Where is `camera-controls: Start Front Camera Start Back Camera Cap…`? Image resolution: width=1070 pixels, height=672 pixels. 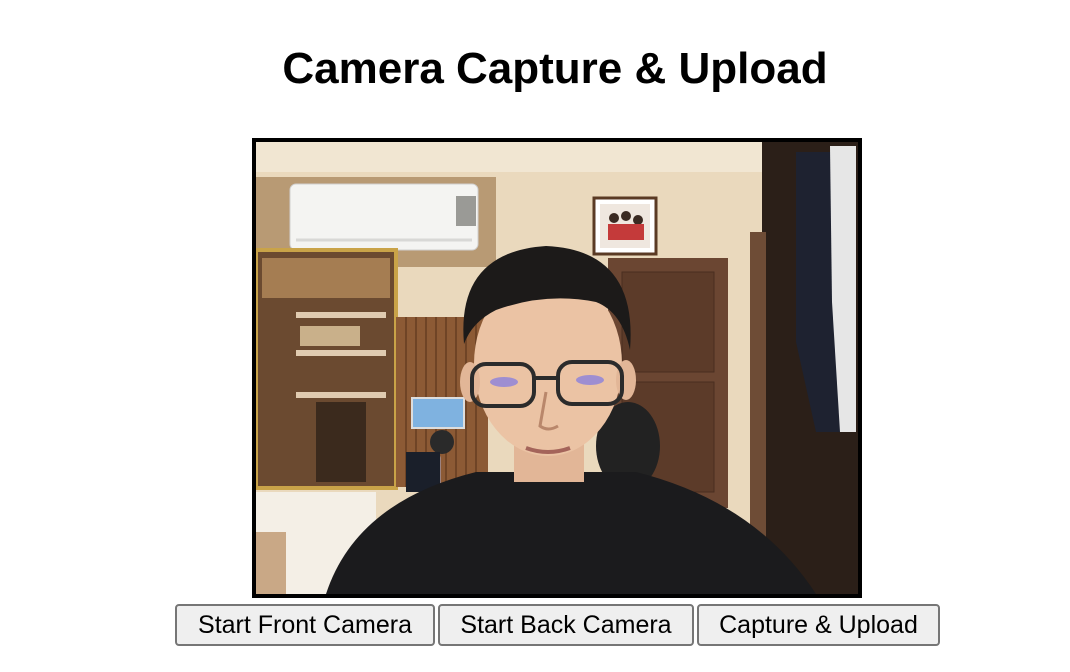 camera-controls: Start Front Camera Start Back Camera Cap… is located at coordinates (557, 625).